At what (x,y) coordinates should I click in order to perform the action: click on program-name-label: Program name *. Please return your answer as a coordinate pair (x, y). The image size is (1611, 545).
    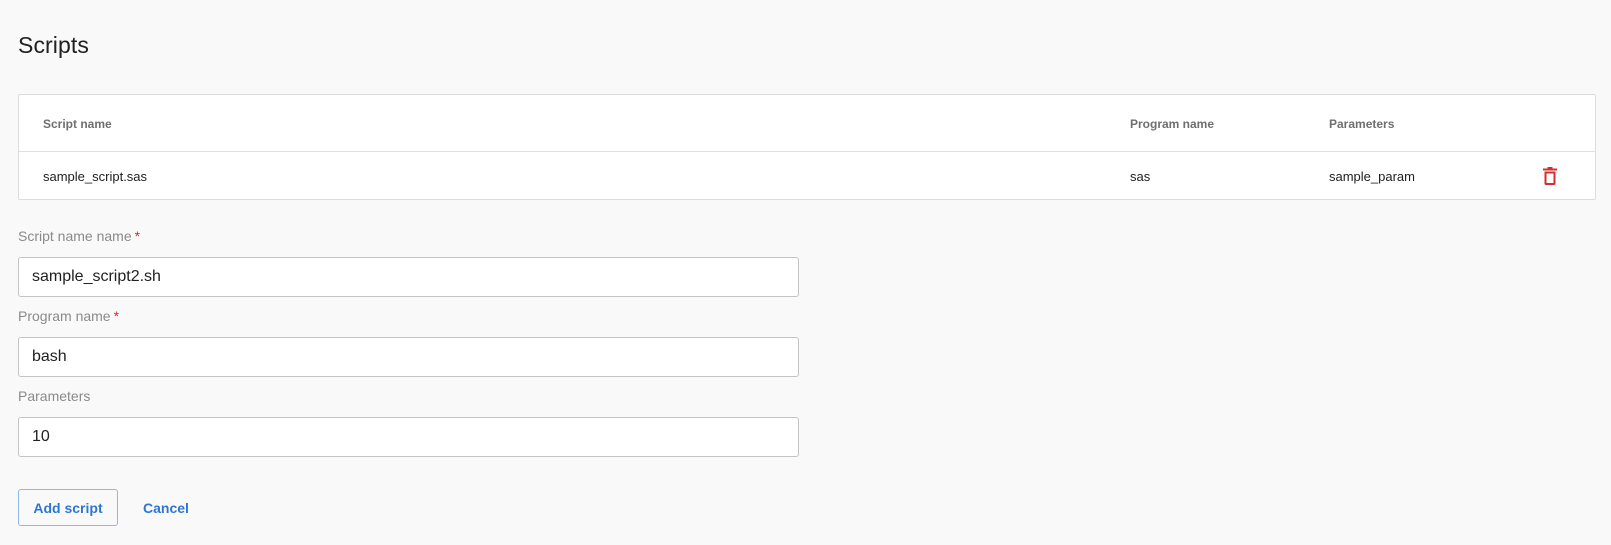
    Looking at the image, I should click on (68, 316).